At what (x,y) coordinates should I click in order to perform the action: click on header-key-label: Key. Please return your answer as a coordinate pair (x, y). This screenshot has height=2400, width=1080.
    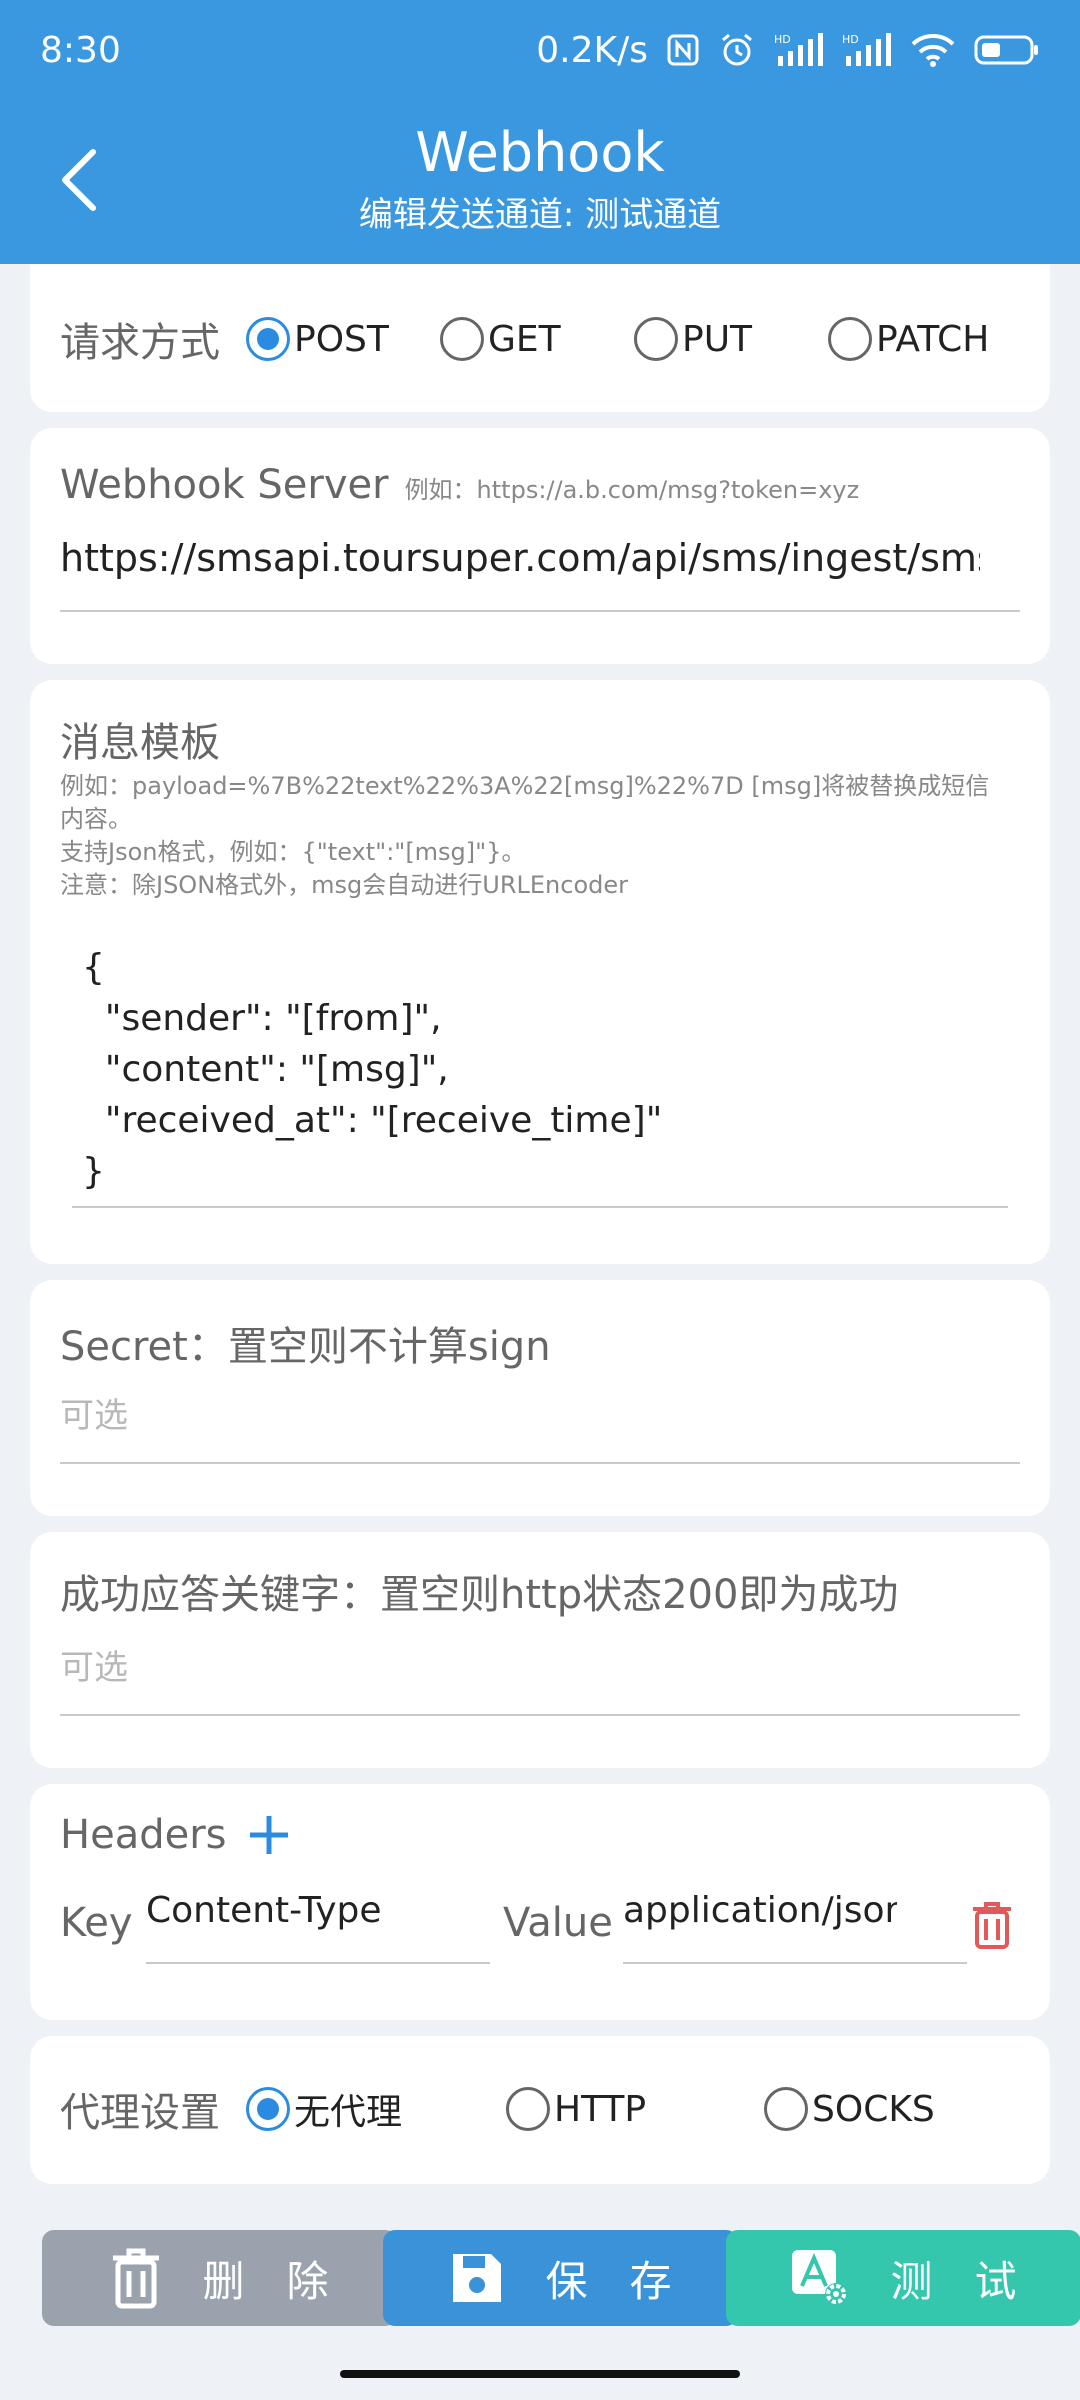
    Looking at the image, I should click on (96, 1923).